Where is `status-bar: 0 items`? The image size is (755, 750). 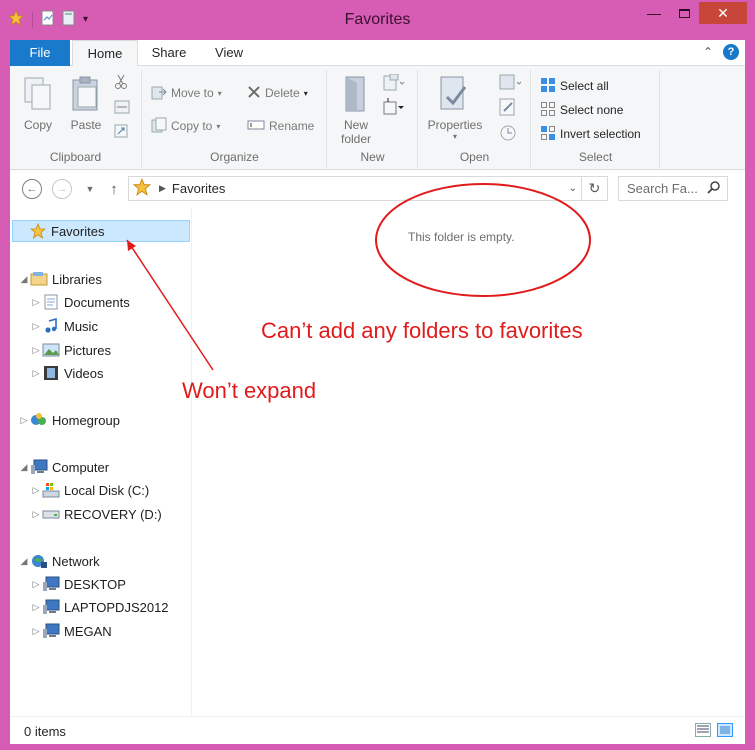 status-bar: 0 items is located at coordinates (377, 730).